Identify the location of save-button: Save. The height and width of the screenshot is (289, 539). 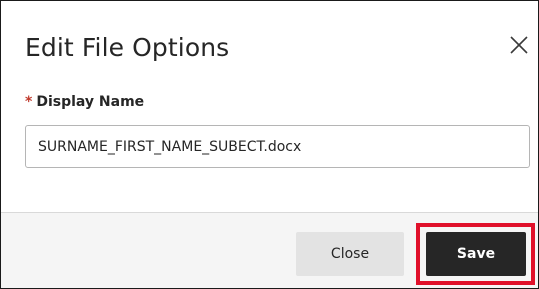
(476, 254).